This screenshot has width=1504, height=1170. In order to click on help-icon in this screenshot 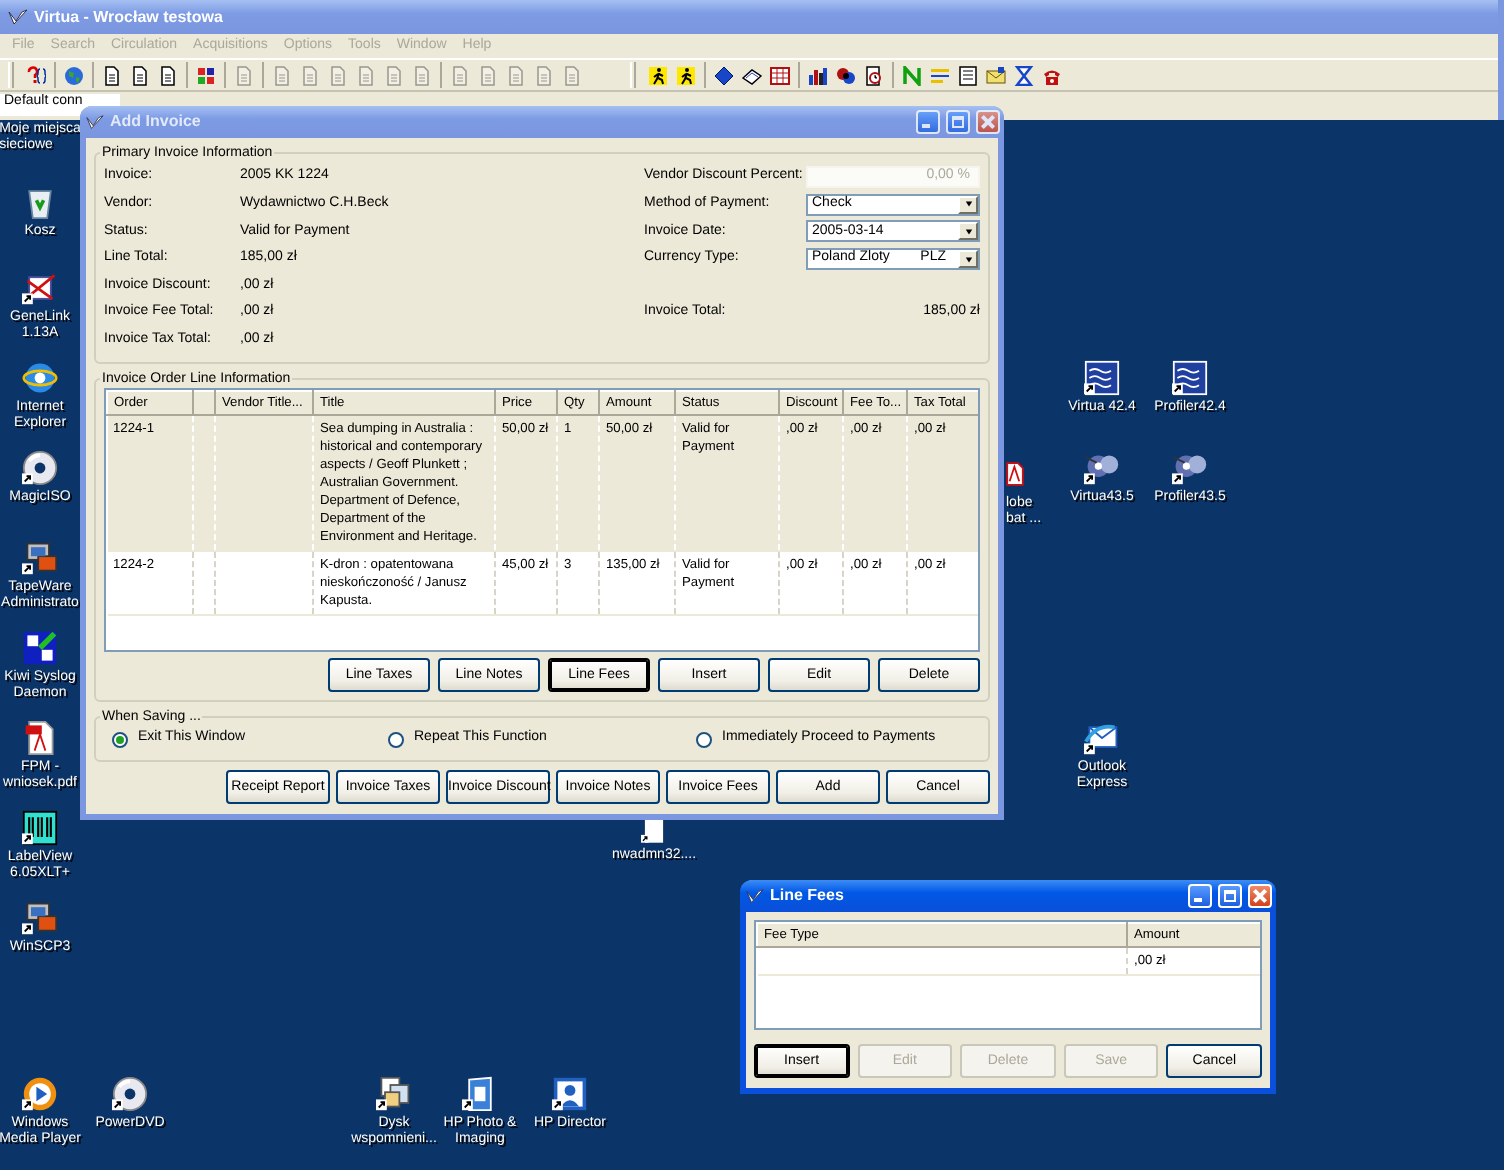, I will do `click(36, 75)`.